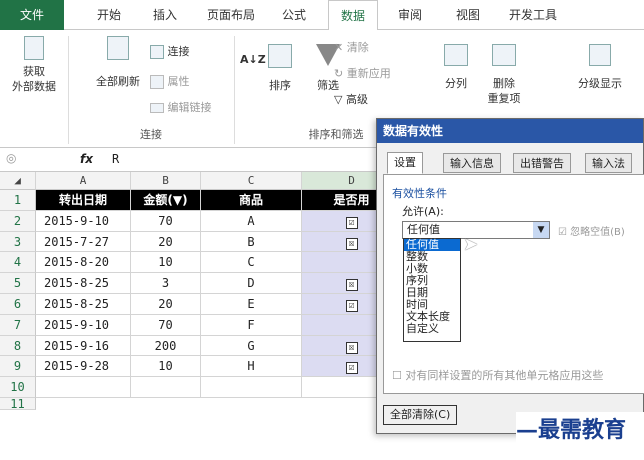 The image size is (644, 460). What do you see at coordinates (83, 181) in the screenshot?
I see `column-header-a: A` at bounding box center [83, 181].